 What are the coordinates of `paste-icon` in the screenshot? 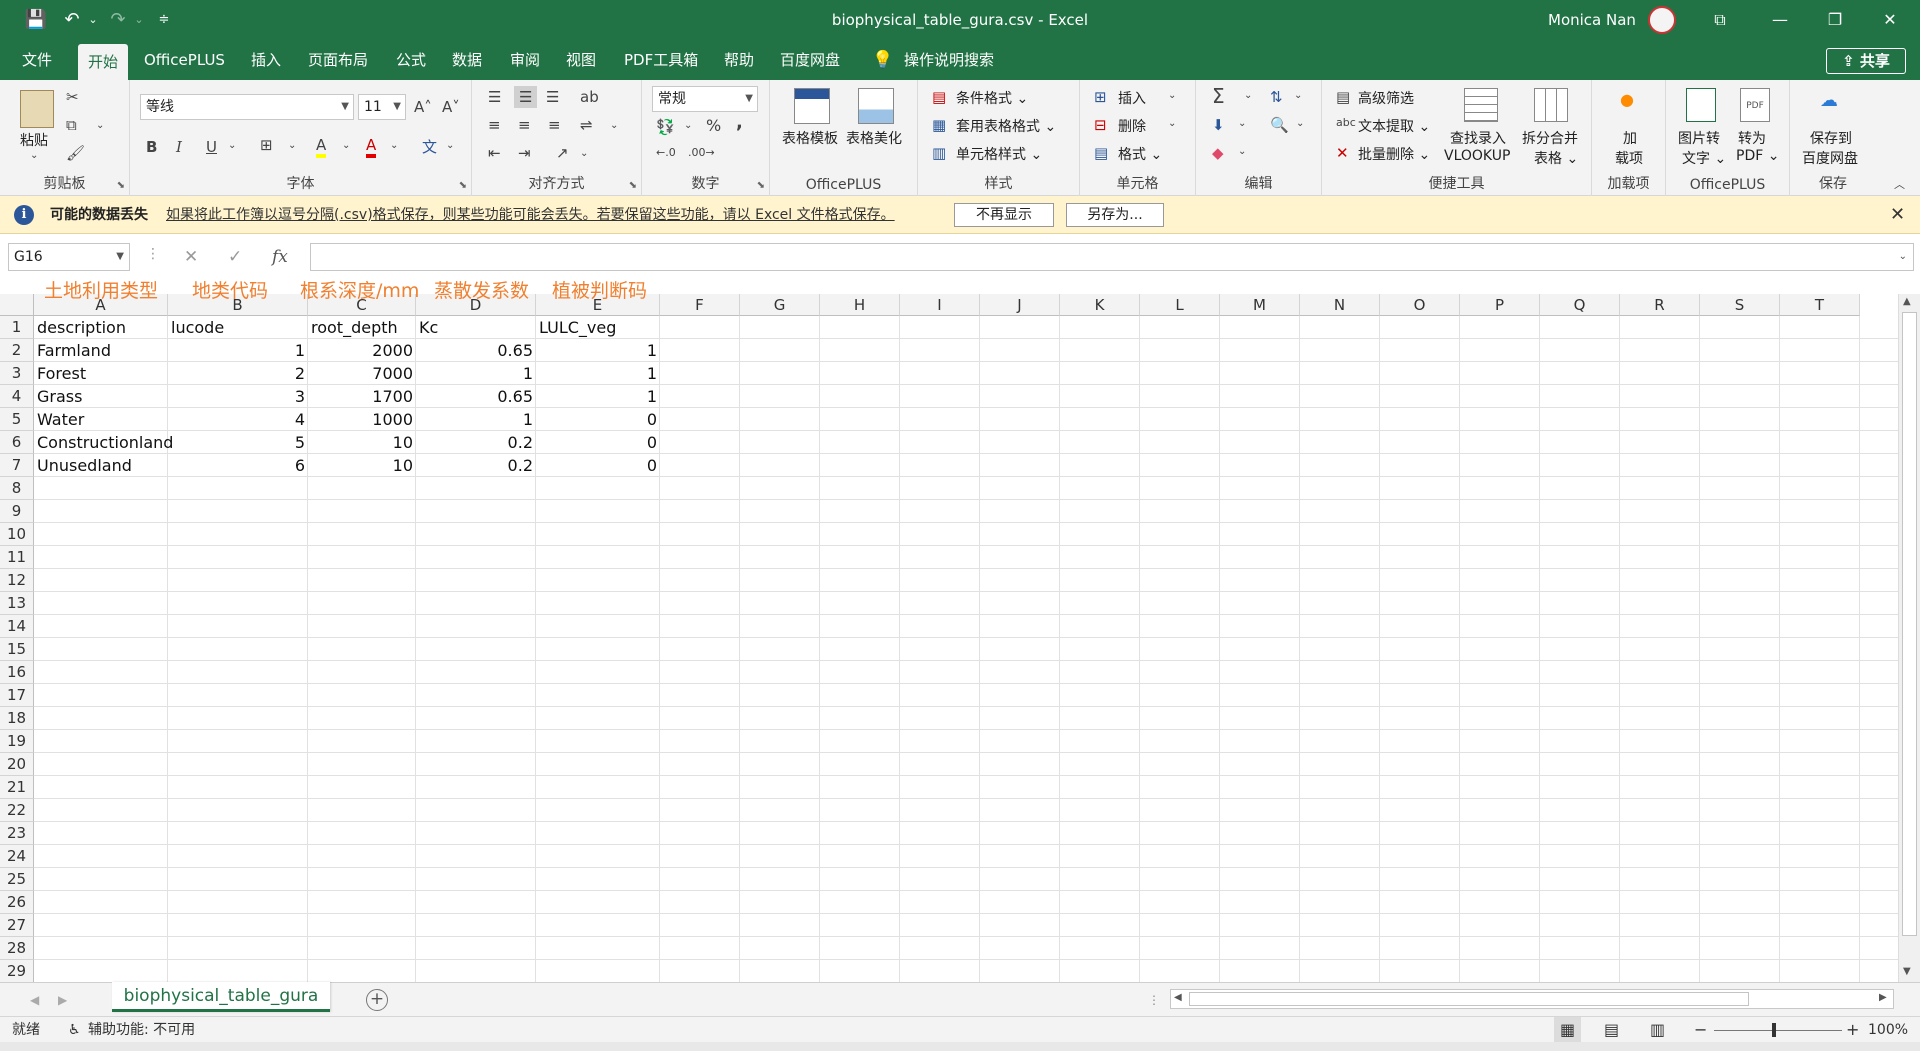 It's located at (37, 109).